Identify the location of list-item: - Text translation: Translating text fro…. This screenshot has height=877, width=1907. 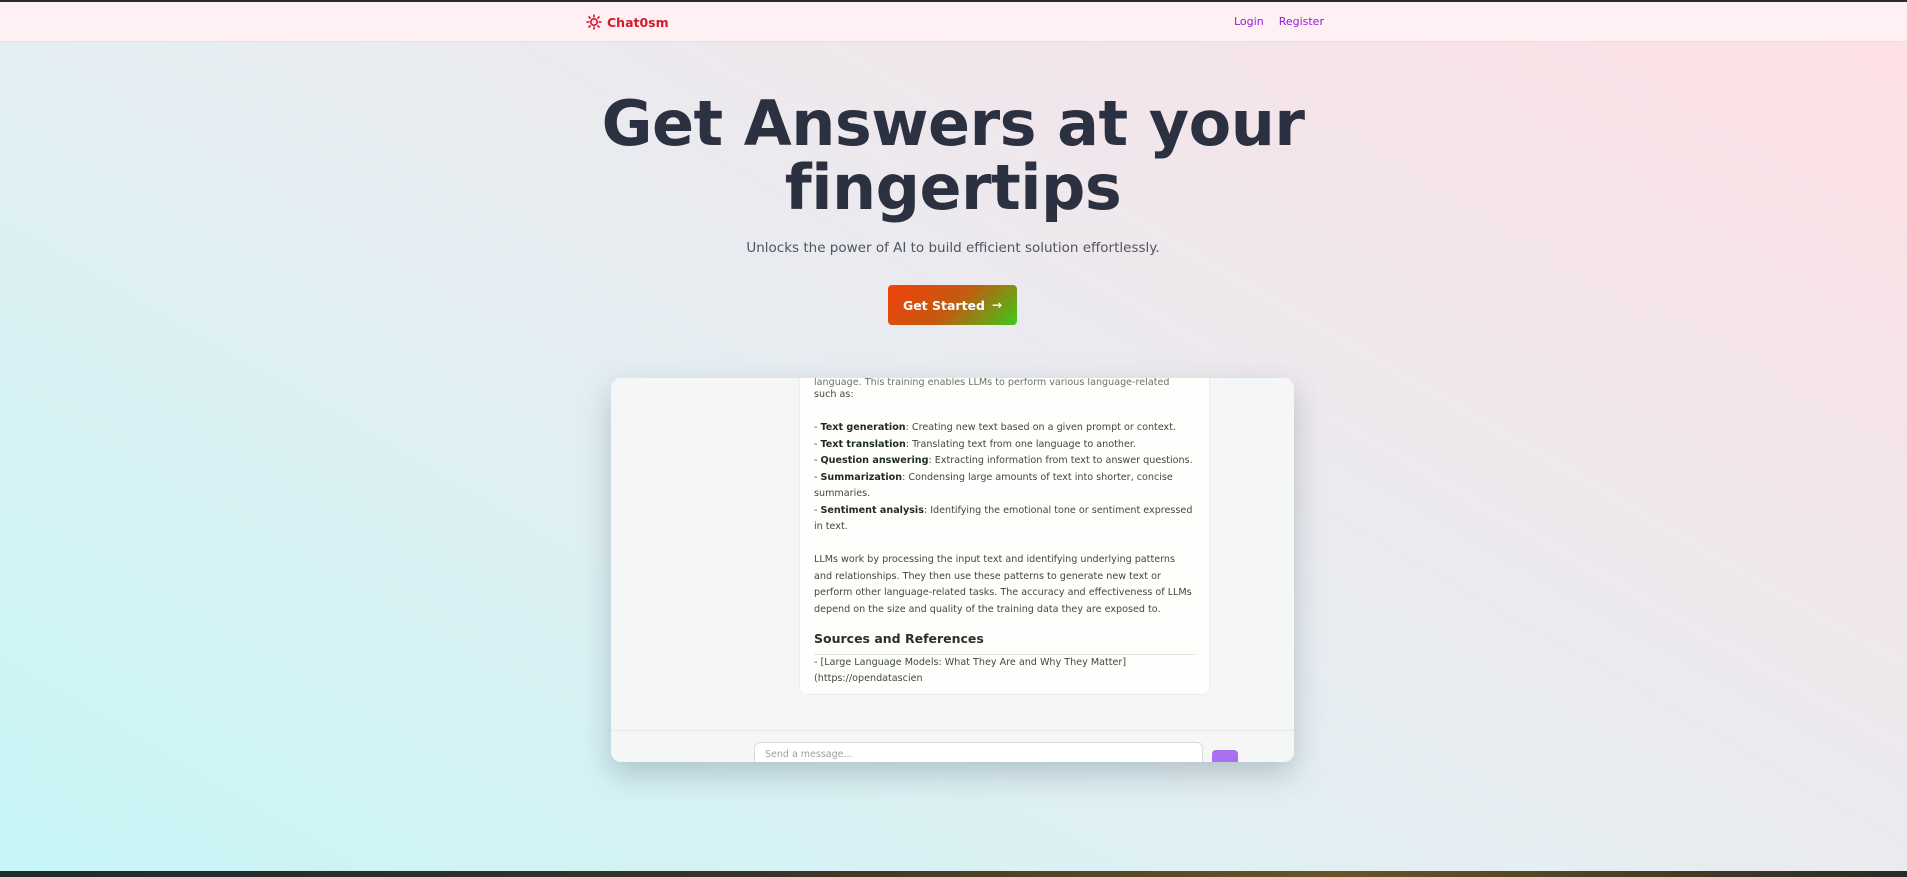
(975, 444).